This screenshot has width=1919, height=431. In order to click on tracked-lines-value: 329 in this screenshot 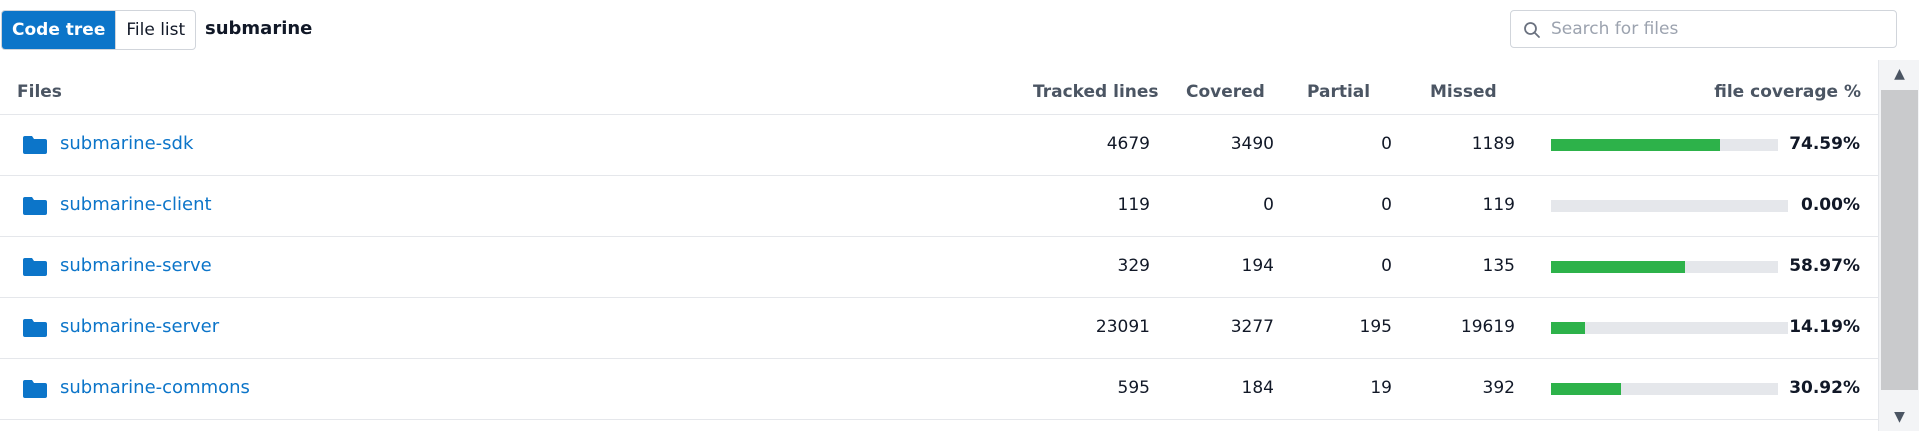, I will do `click(1133, 266)`.